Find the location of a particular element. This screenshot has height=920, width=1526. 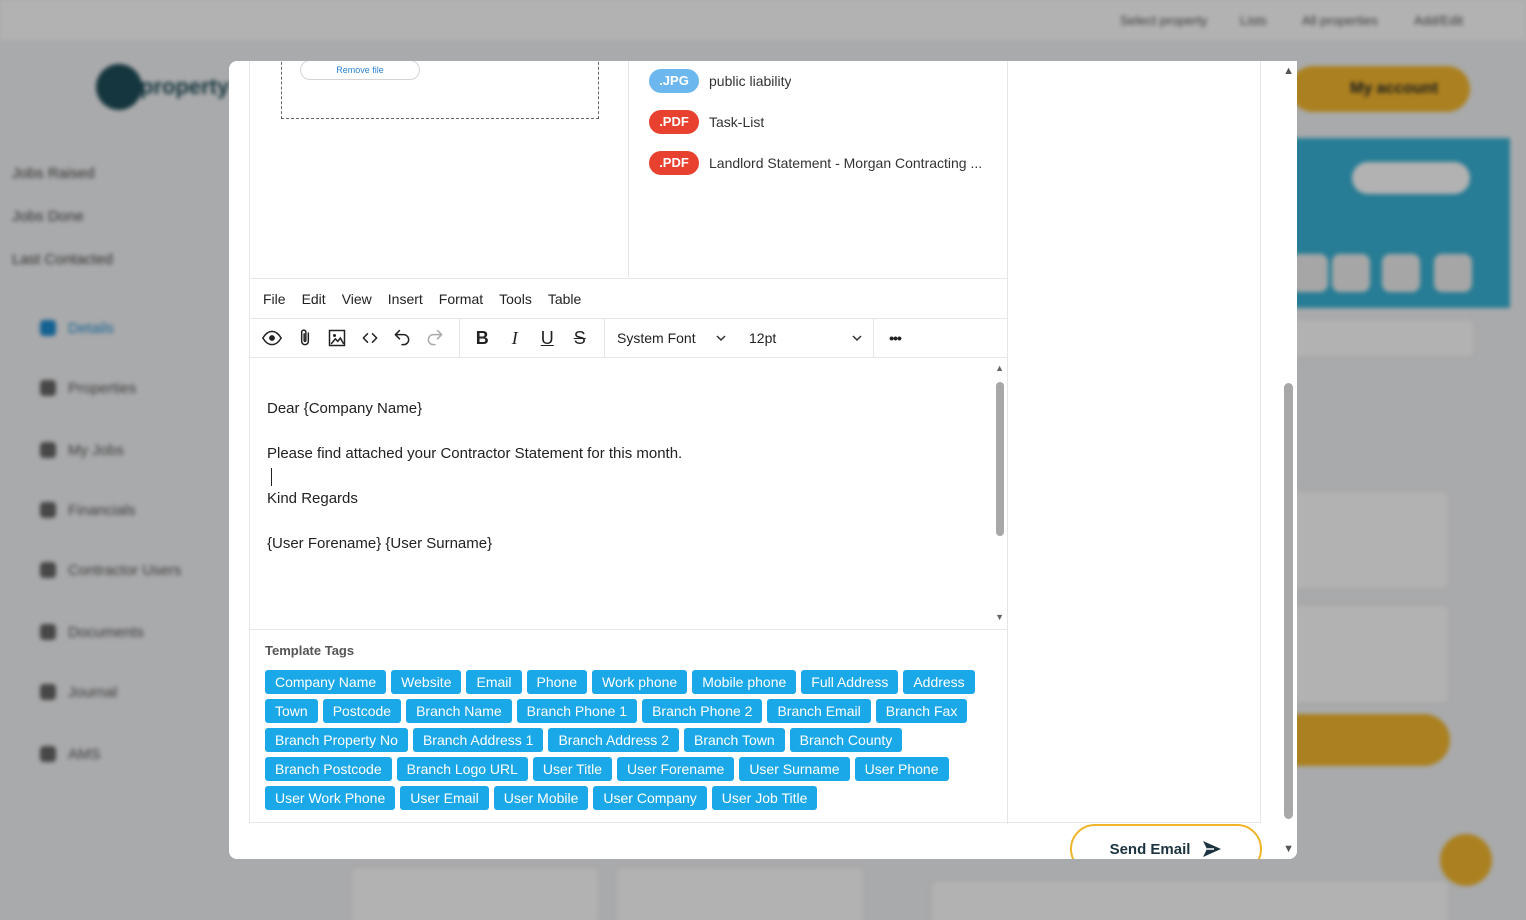

attachment-icon is located at coordinates (305, 338).